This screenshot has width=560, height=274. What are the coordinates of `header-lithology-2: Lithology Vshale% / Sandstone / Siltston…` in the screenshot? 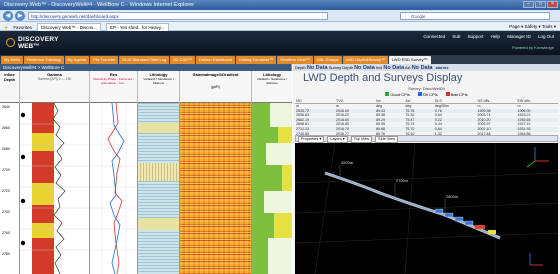 It's located at (272, 87).